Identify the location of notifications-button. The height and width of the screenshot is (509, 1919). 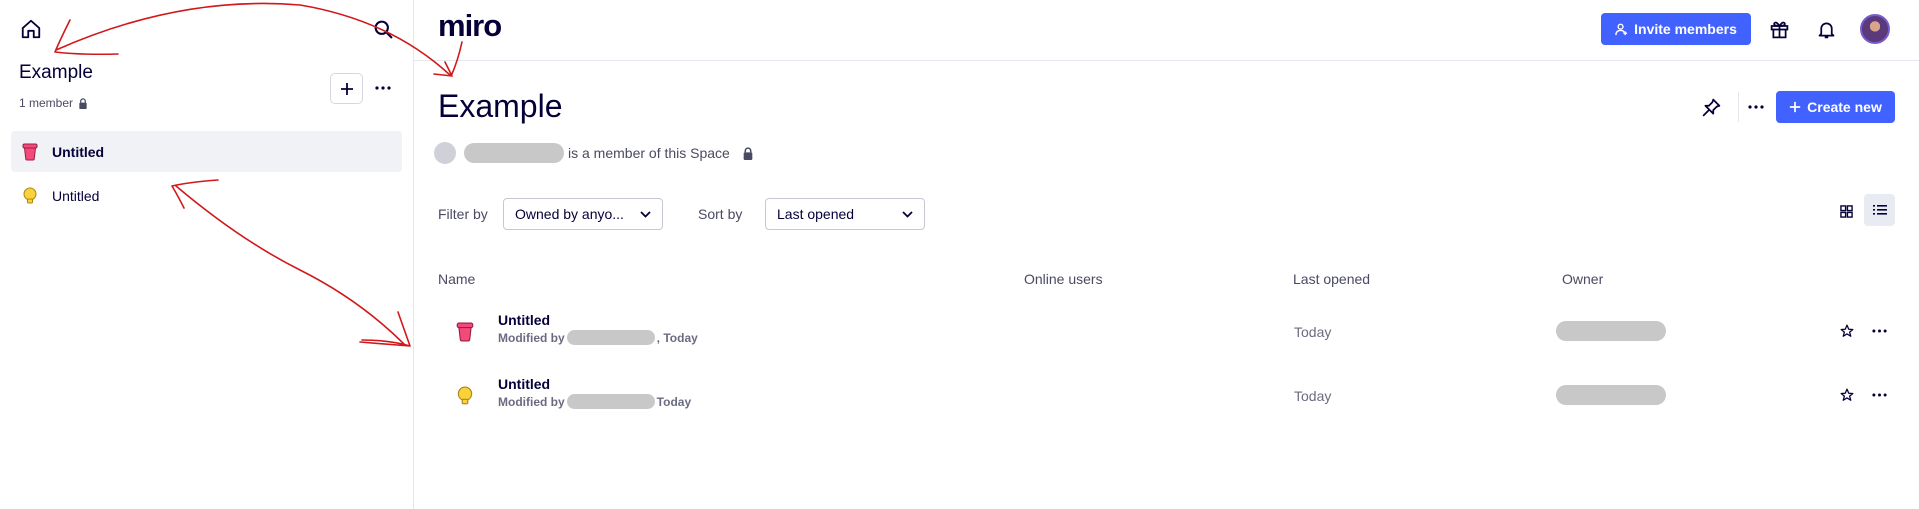
(1826, 29).